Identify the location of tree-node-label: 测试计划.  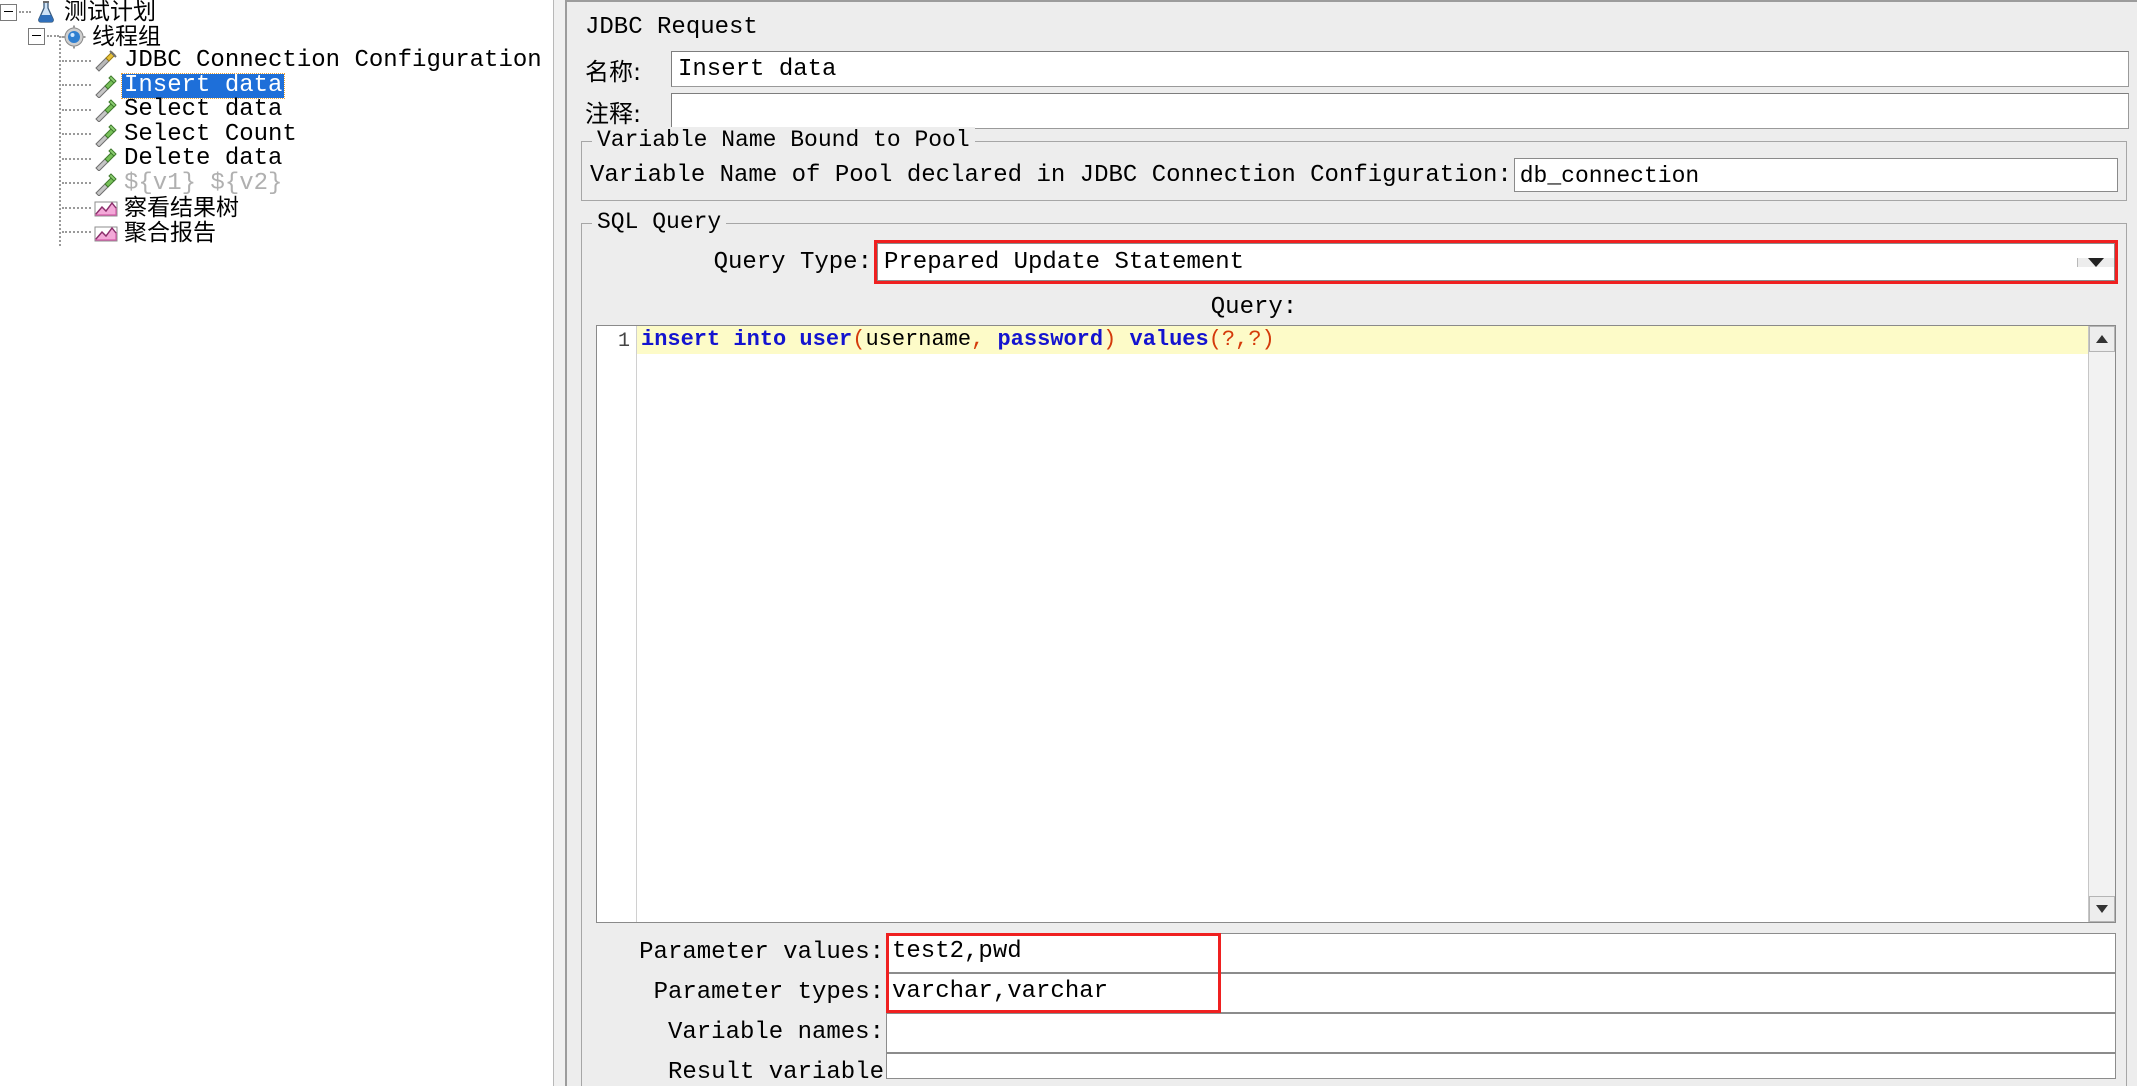
(110, 12).